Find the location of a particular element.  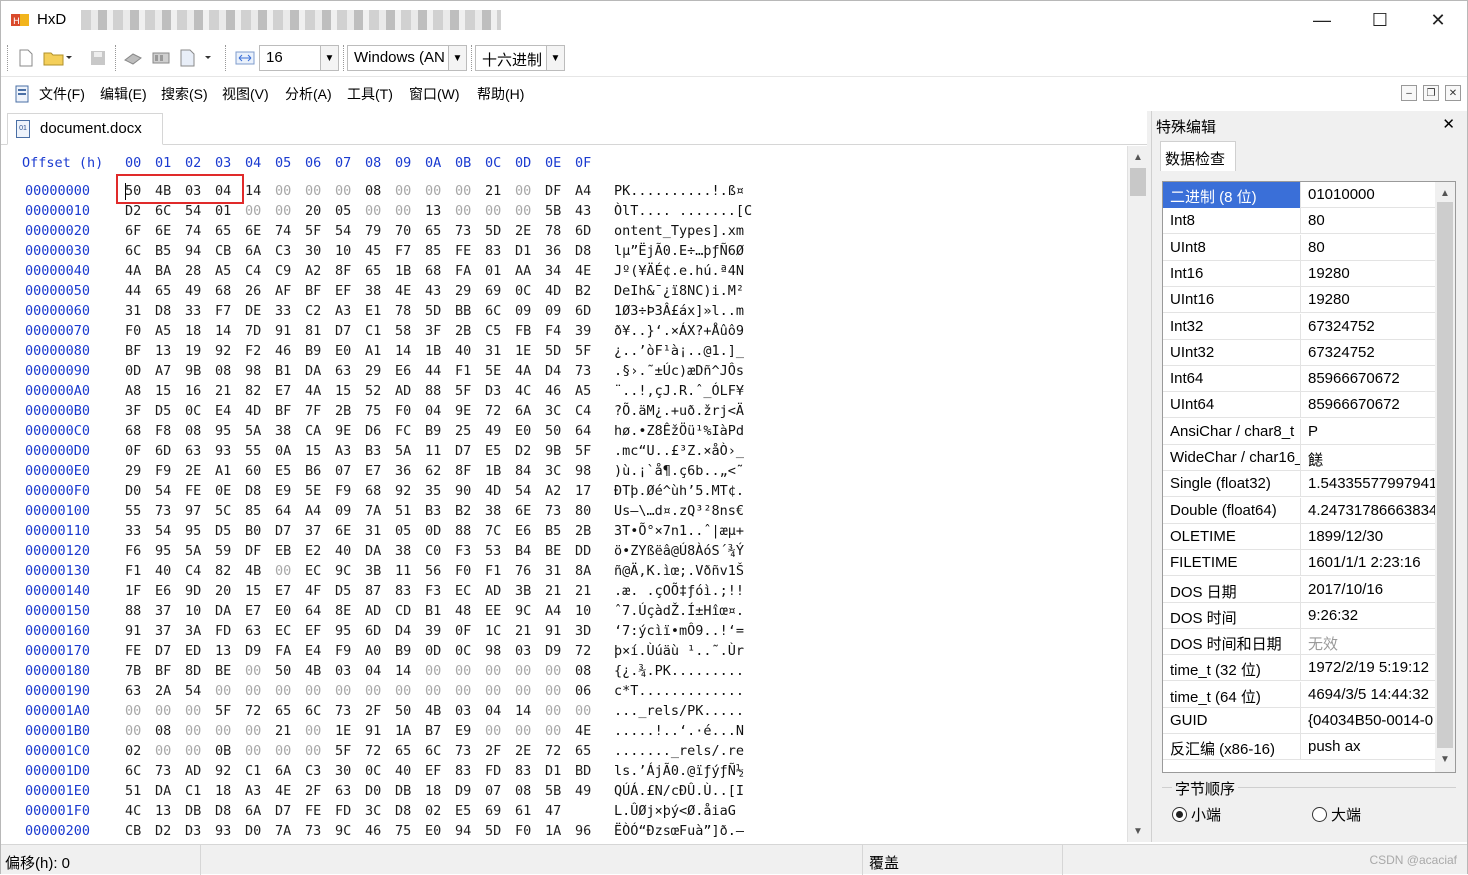

hex-byte: D2 is located at coordinates (140, 211).